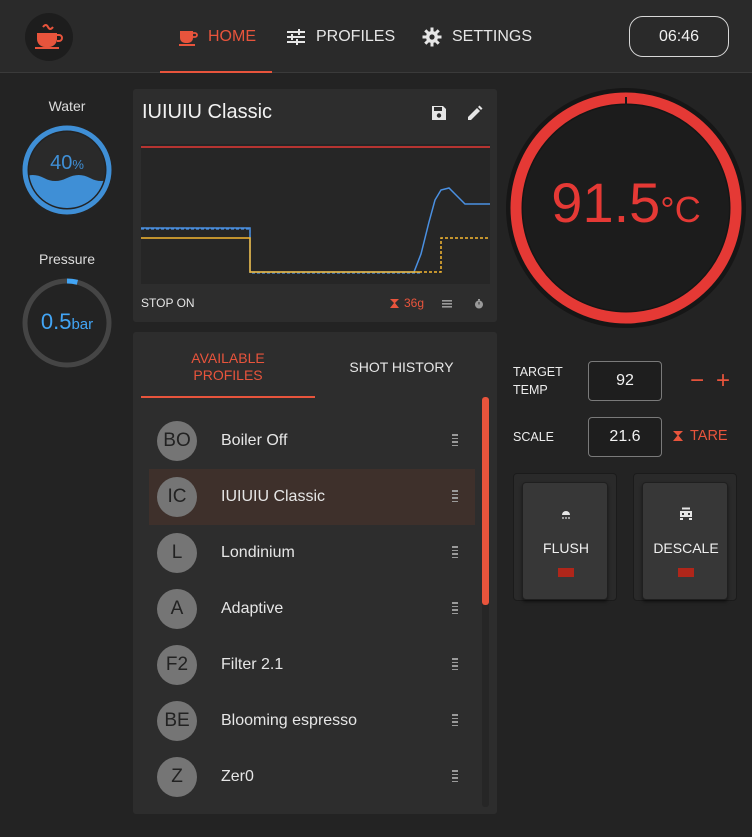  I want to click on profile-name: Filter 2.1, so click(252, 664).